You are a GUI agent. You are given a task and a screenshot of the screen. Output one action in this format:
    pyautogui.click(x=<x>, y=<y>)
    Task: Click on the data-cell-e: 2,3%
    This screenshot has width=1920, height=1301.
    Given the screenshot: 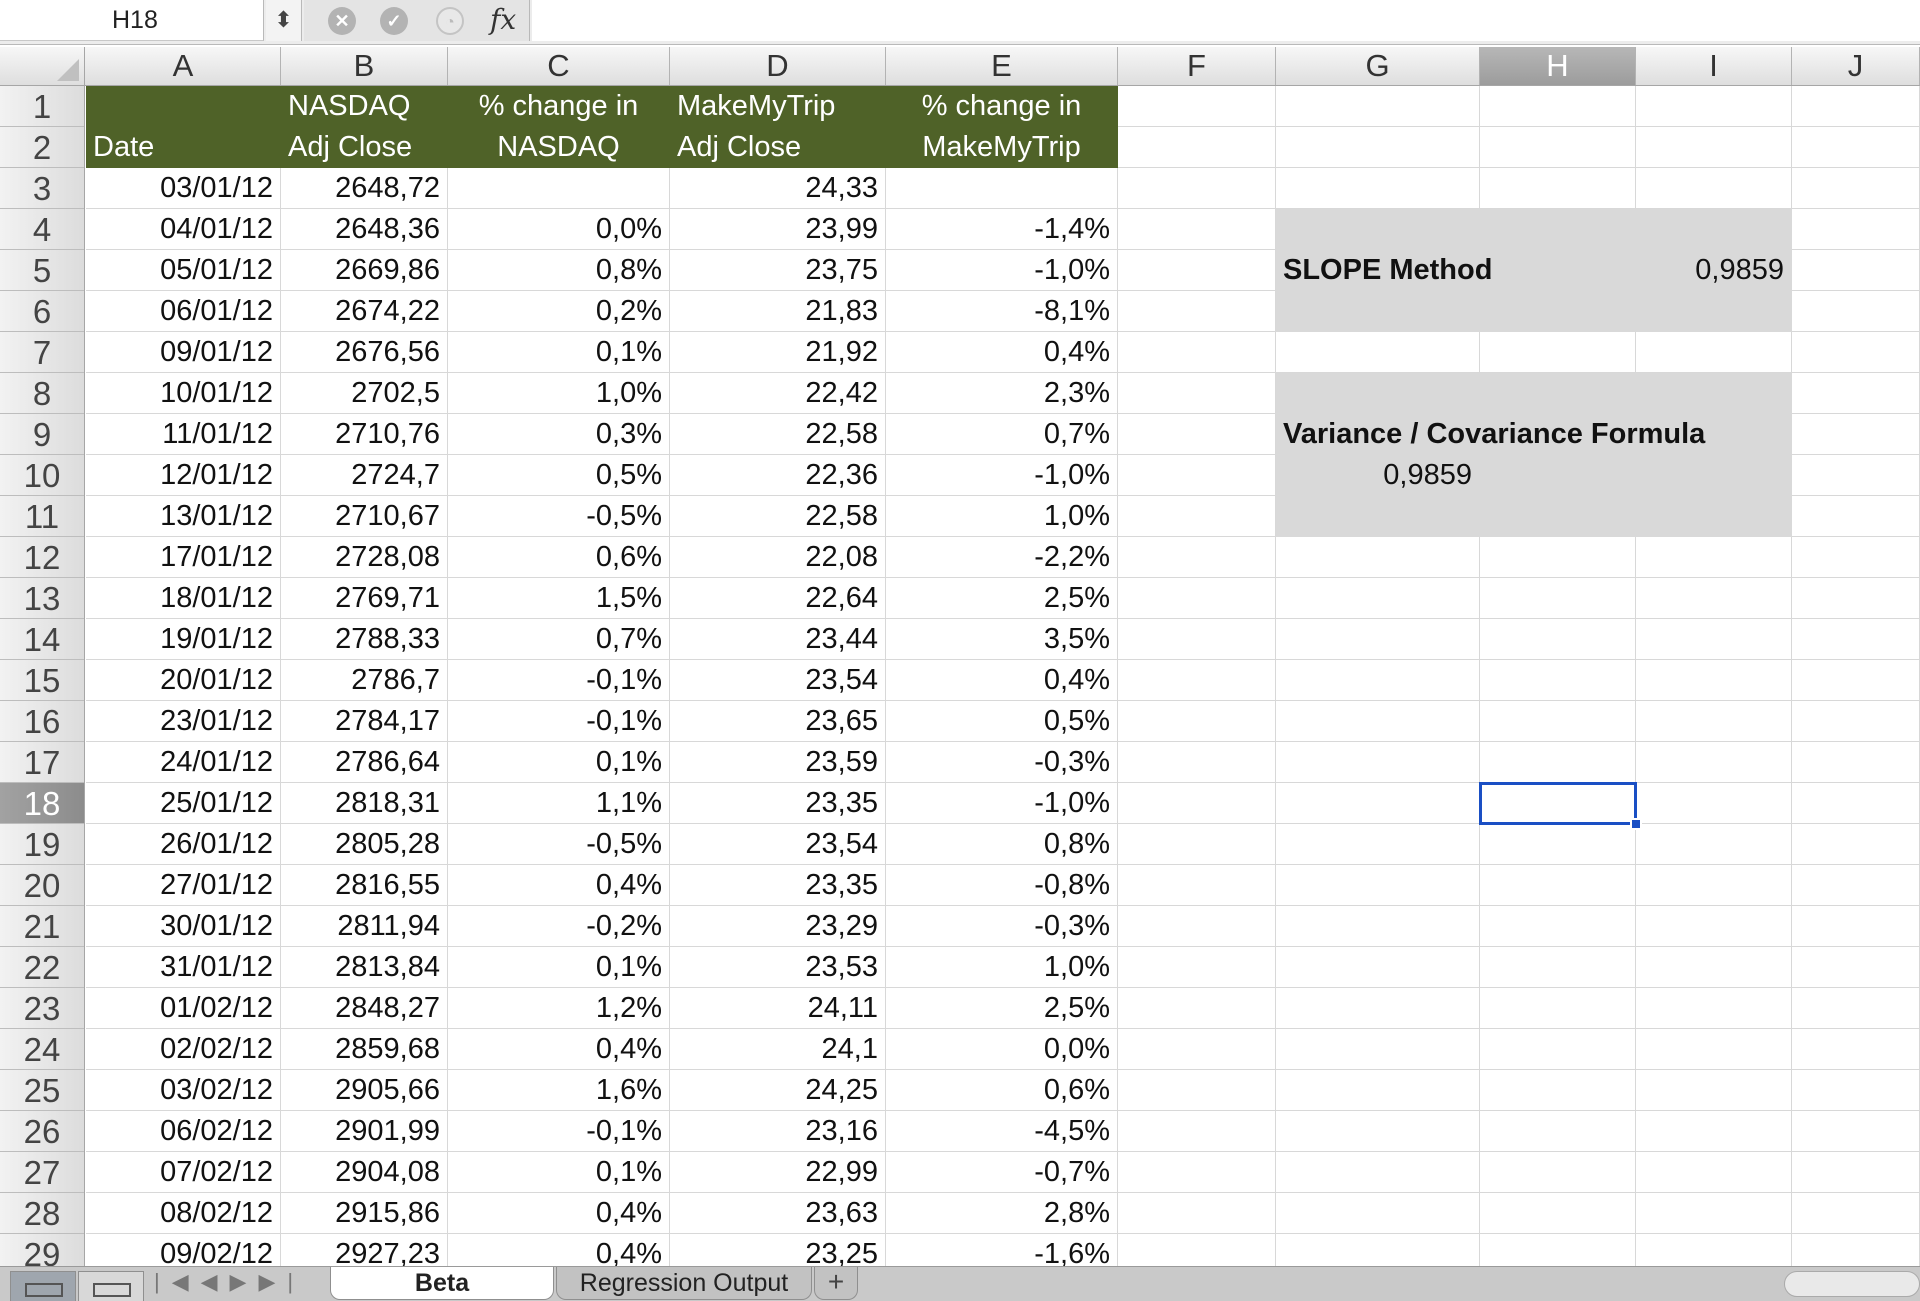 What is the action you would take?
    pyautogui.click(x=1002, y=393)
    